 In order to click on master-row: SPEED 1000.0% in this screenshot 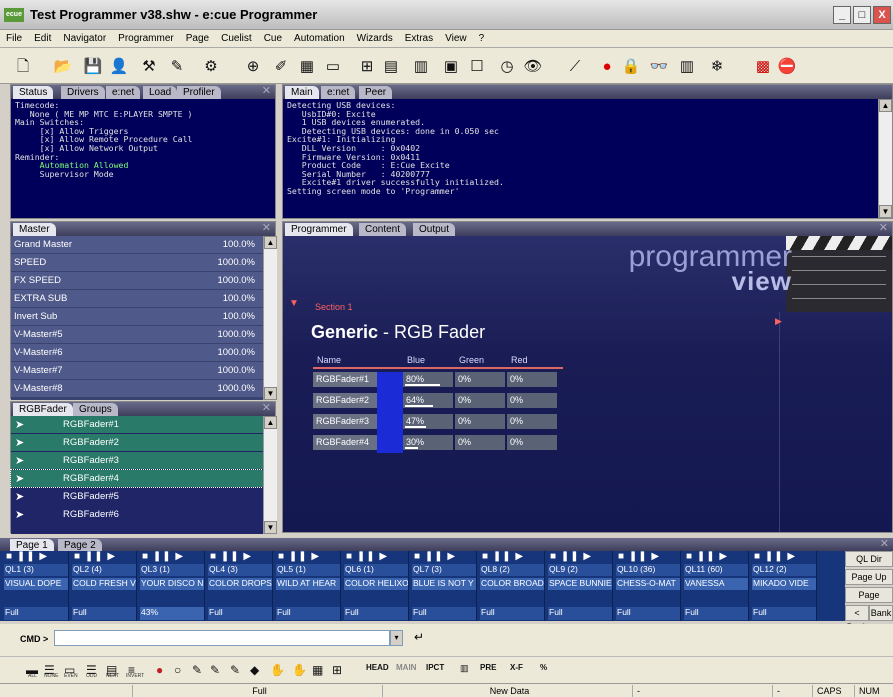, I will do `click(143, 263)`.